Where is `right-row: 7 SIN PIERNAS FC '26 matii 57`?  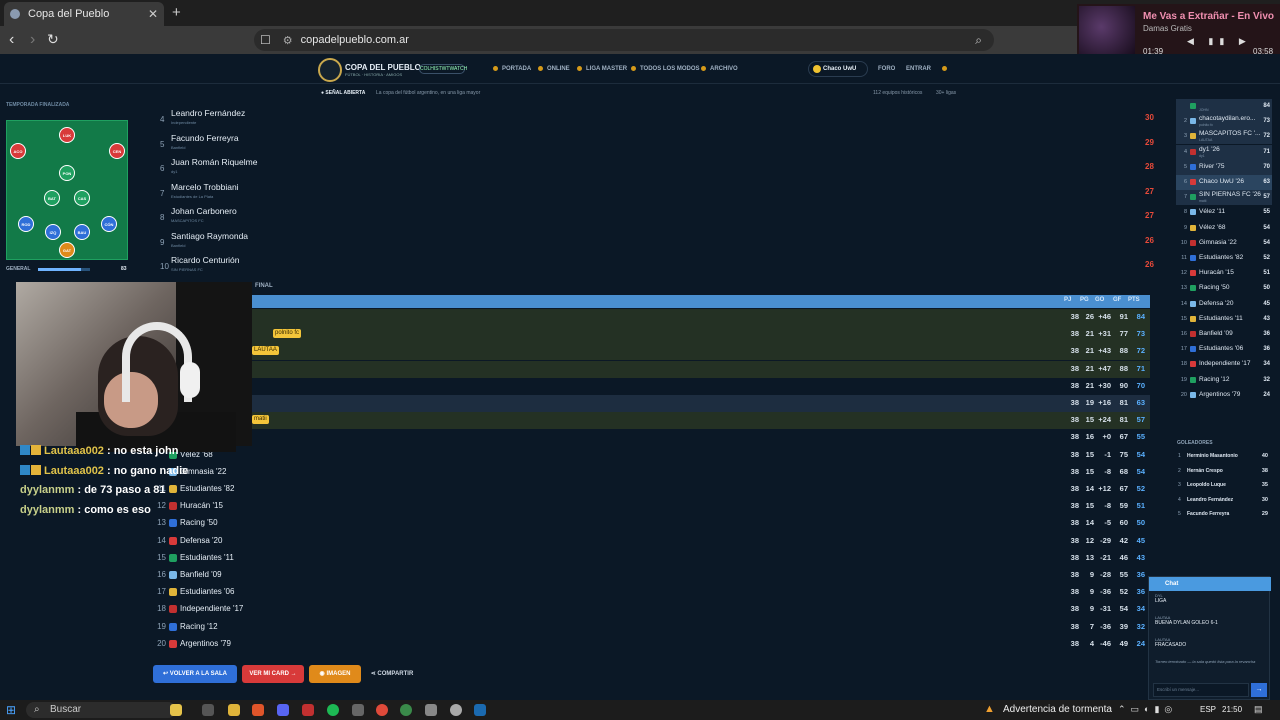 right-row: 7 SIN PIERNAS FC '26 matii 57 is located at coordinates (1224, 198).